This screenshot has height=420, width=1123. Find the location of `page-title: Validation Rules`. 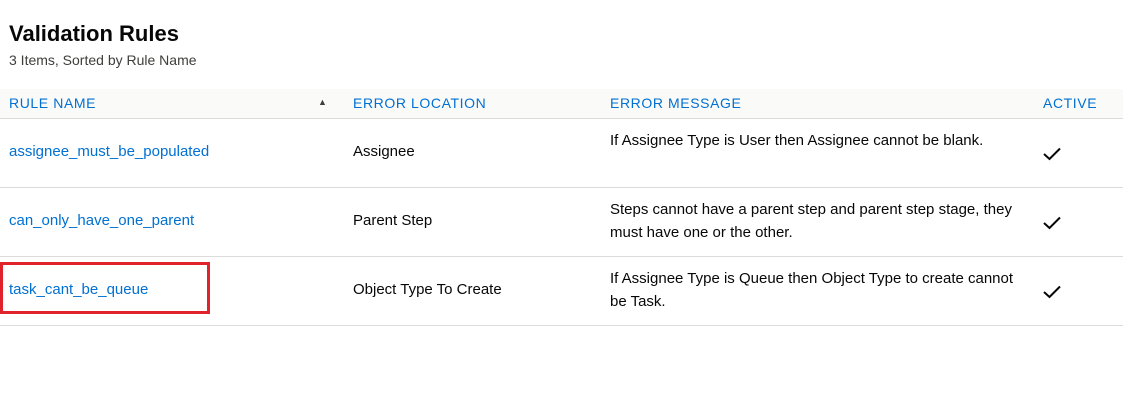

page-title: Validation Rules is located at coordinates (94, 33).